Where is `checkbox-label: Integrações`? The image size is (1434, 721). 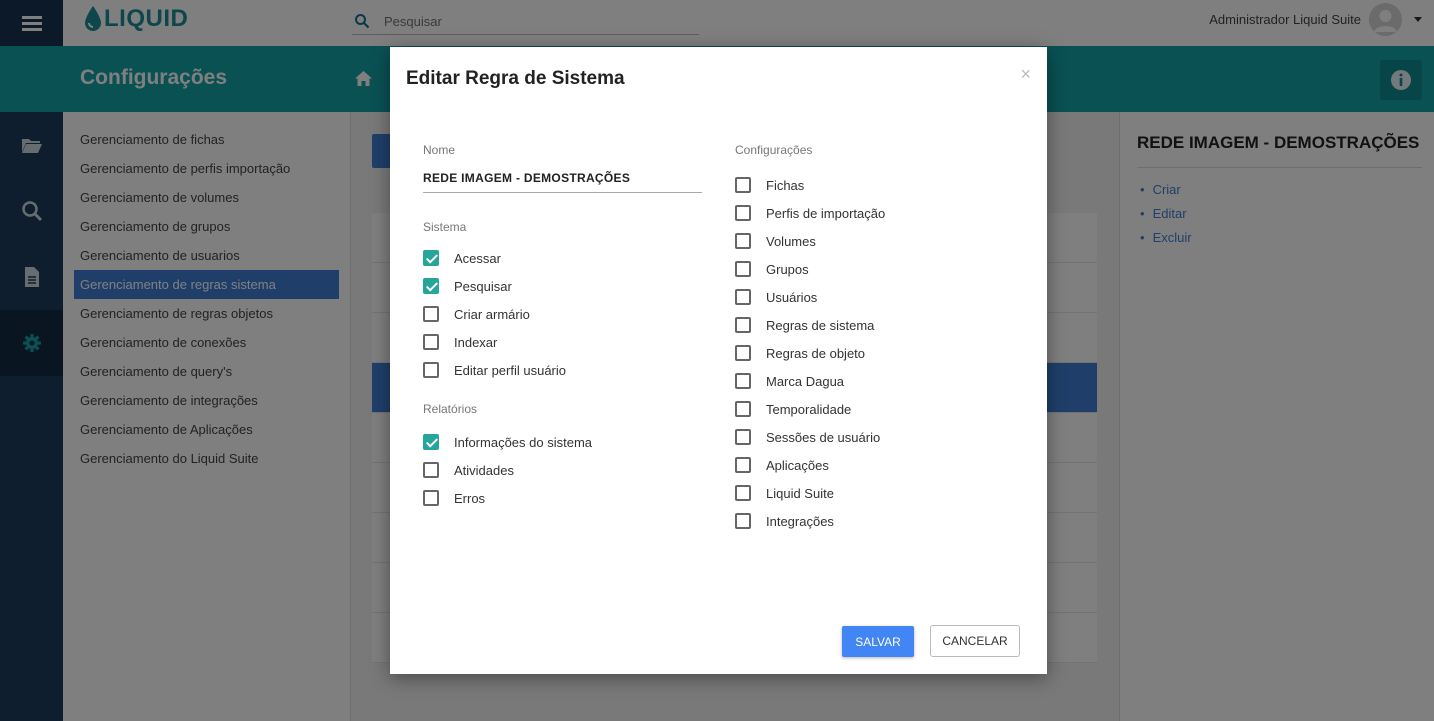 checkbox-label: Integrações is located at coordinates (800, 521).